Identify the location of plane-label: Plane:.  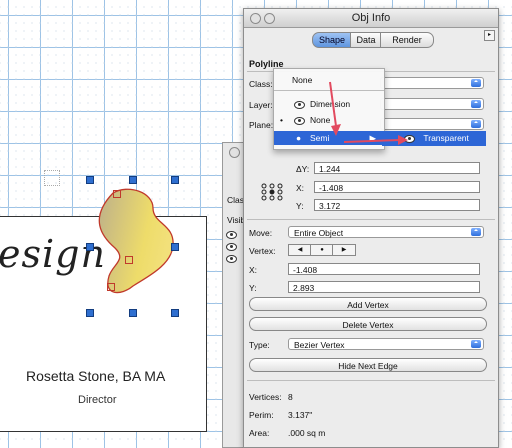
(261, 125).